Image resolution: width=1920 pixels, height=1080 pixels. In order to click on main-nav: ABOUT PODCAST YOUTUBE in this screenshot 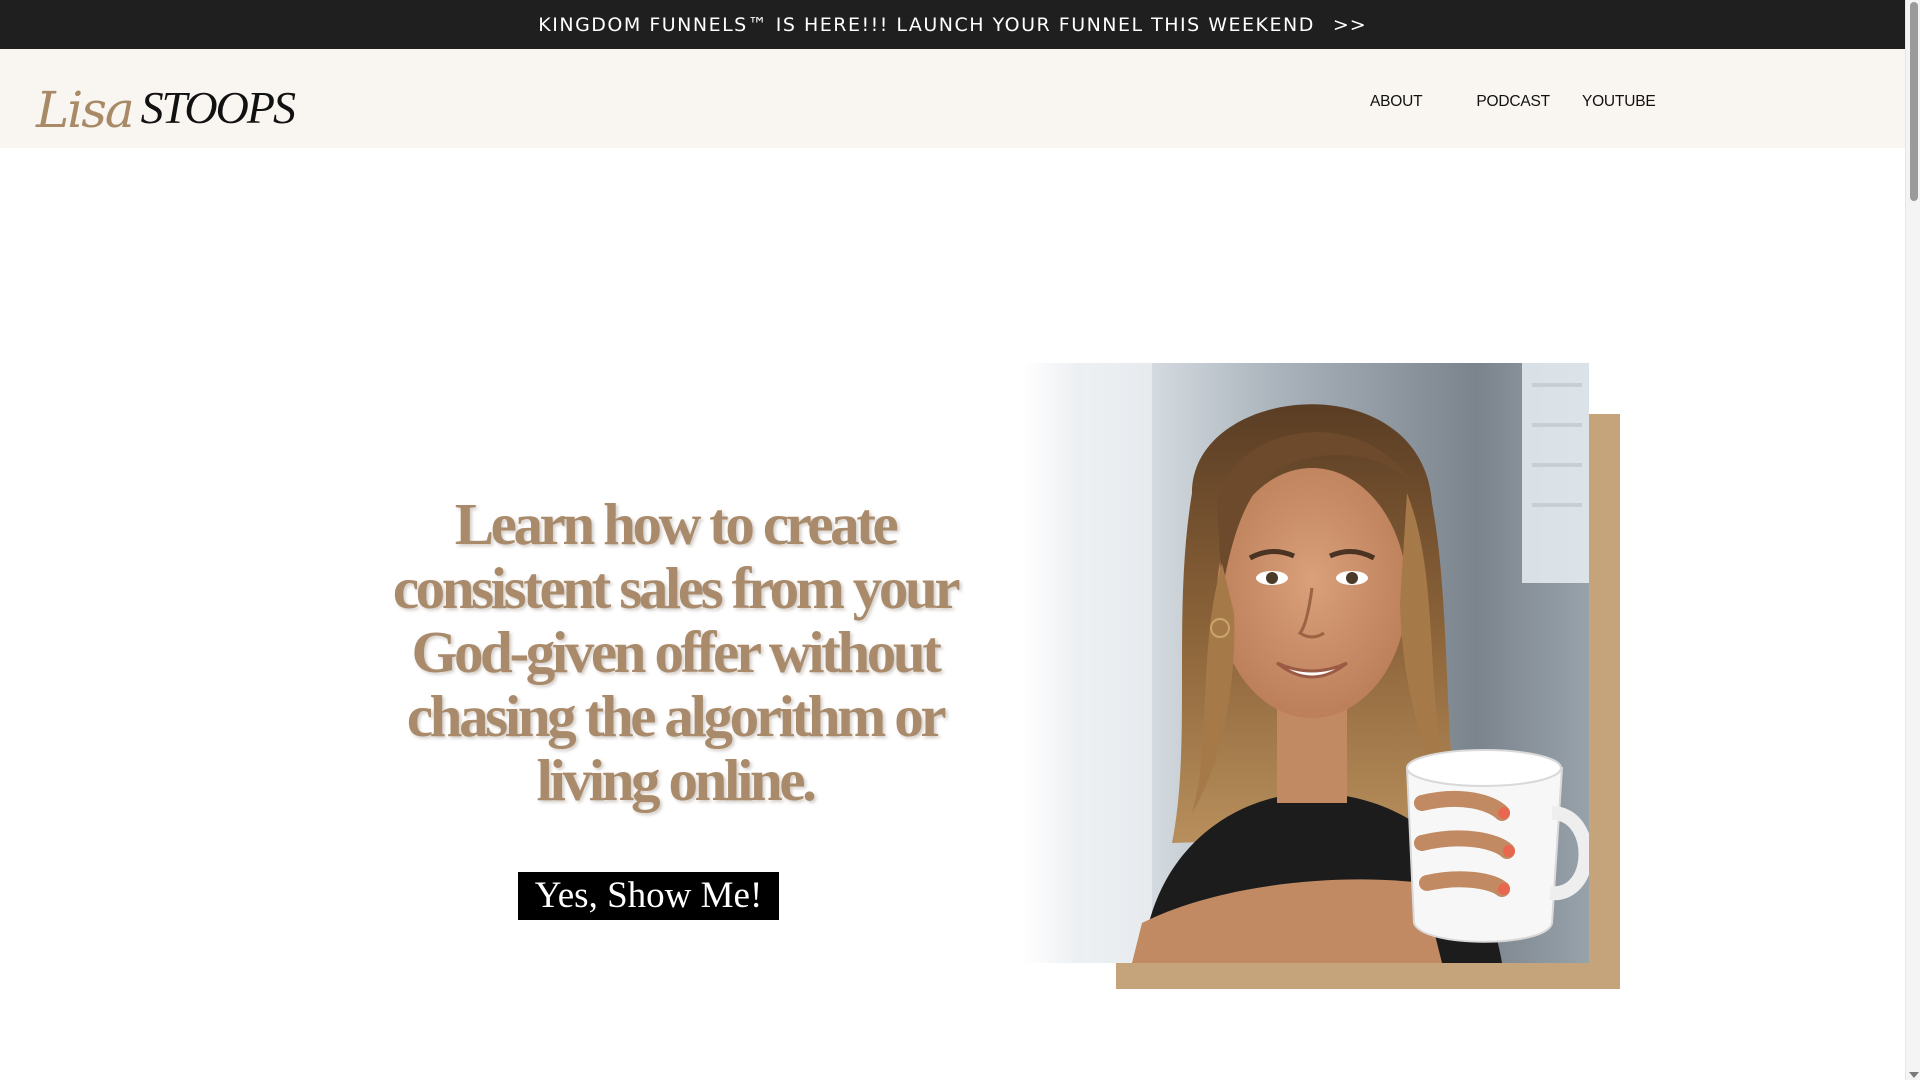, I will do `click(1513, 102)`.